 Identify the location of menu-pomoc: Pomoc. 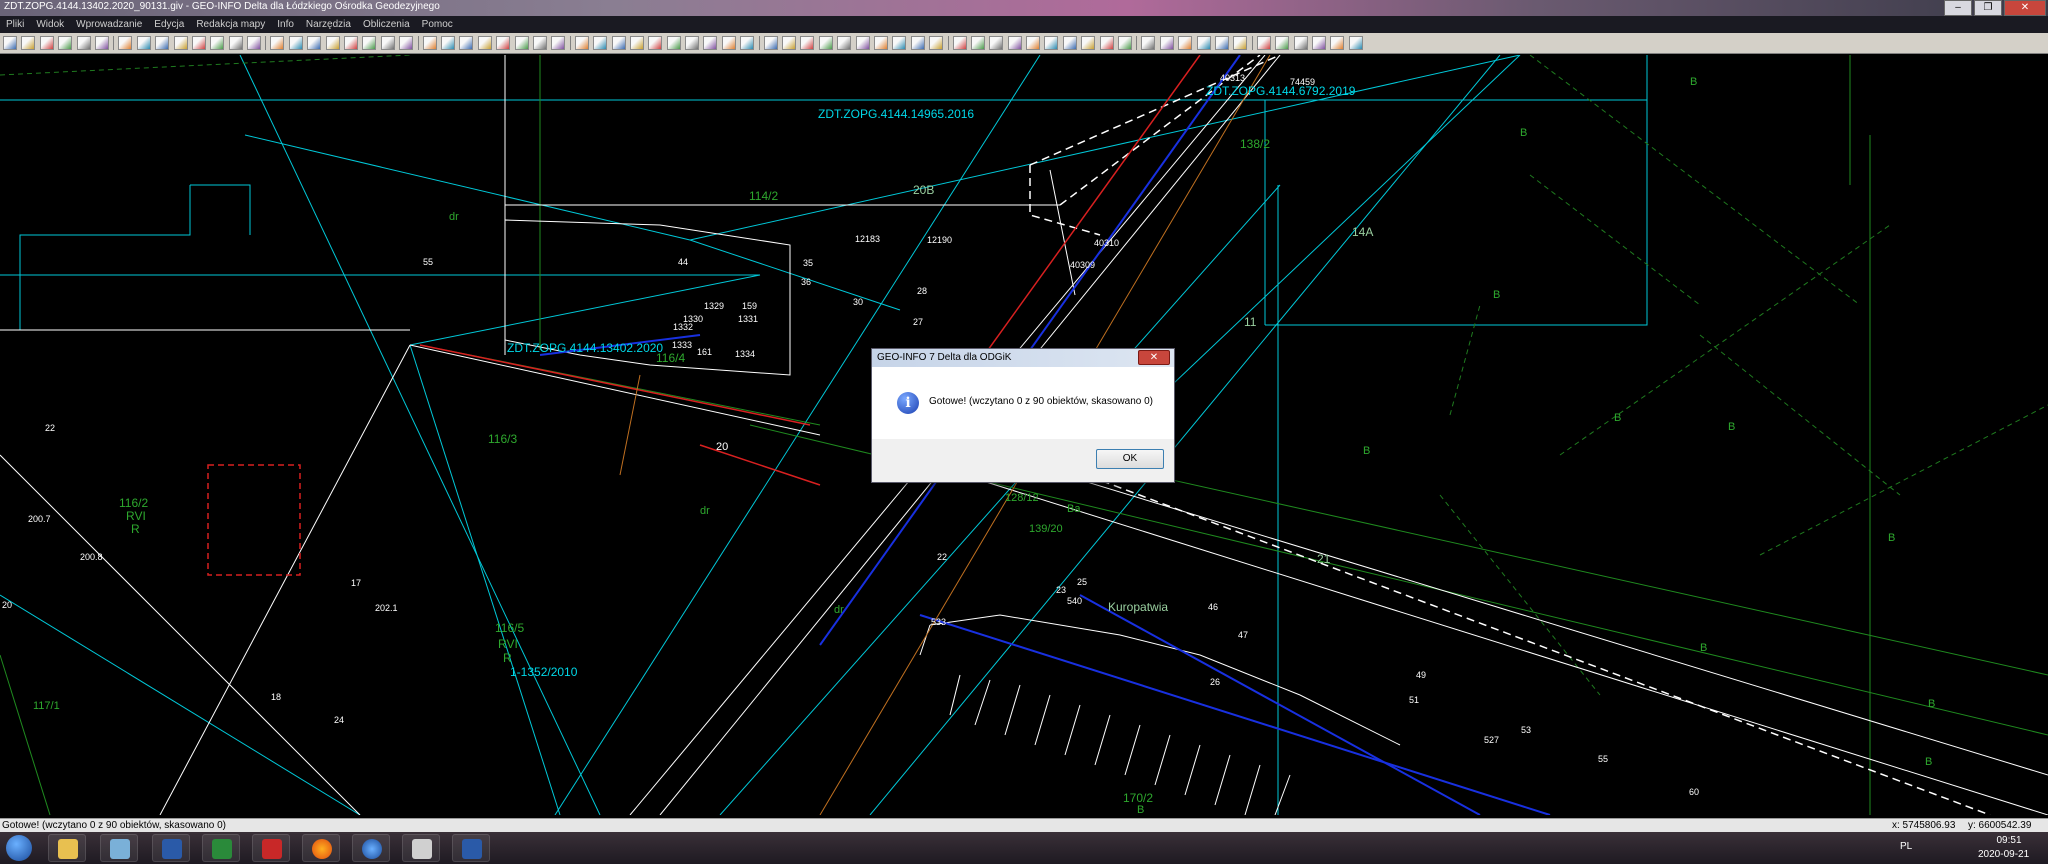
(437, 24).